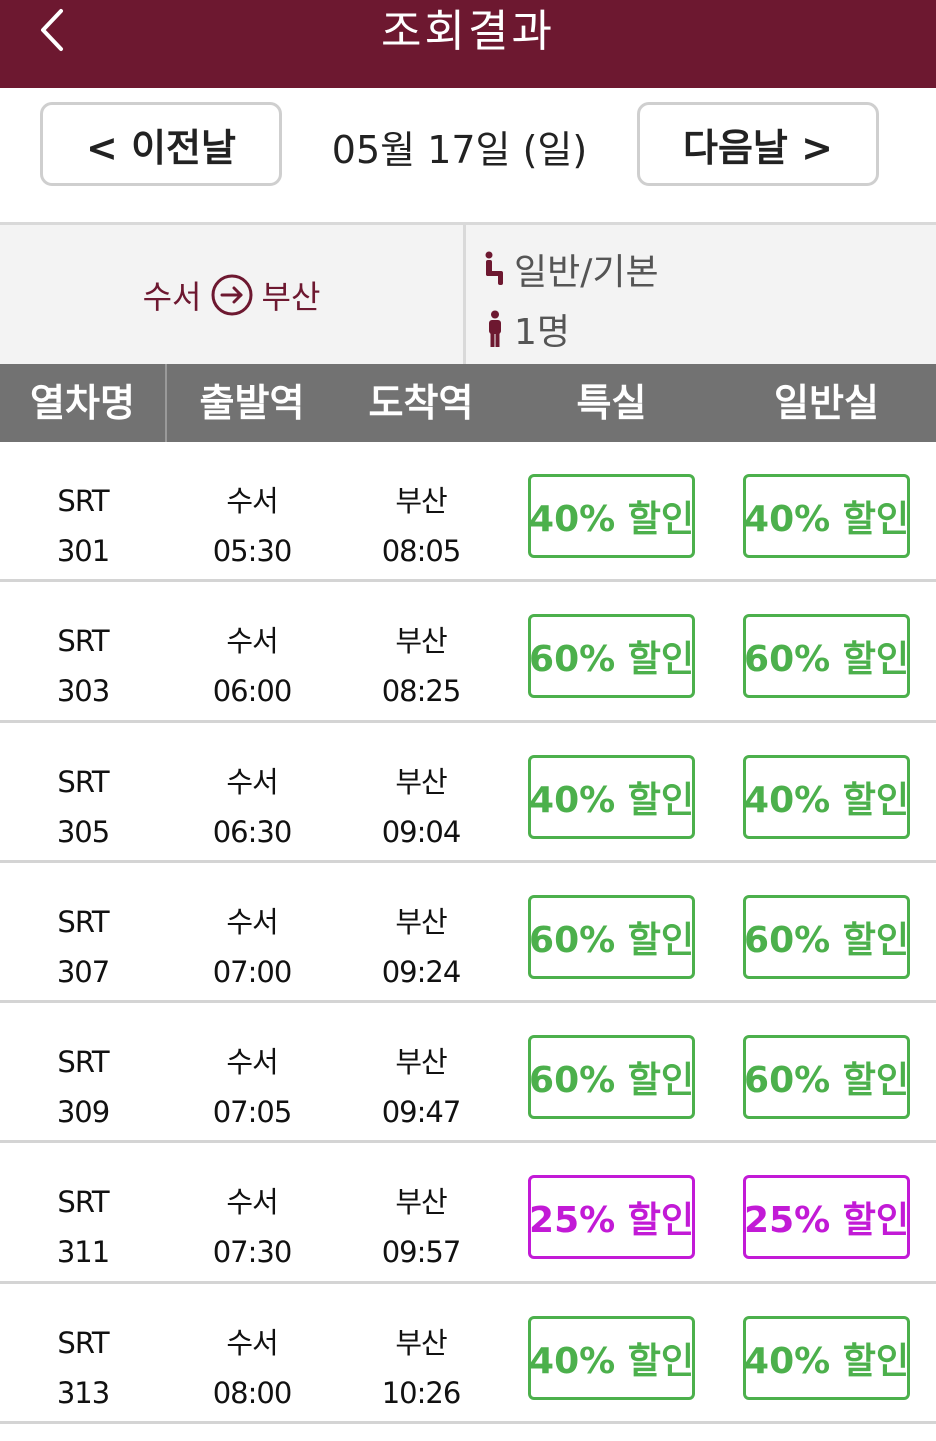 The image size is (936, 1441). I want to click on departure-time: 06:30, so click(252, 831).